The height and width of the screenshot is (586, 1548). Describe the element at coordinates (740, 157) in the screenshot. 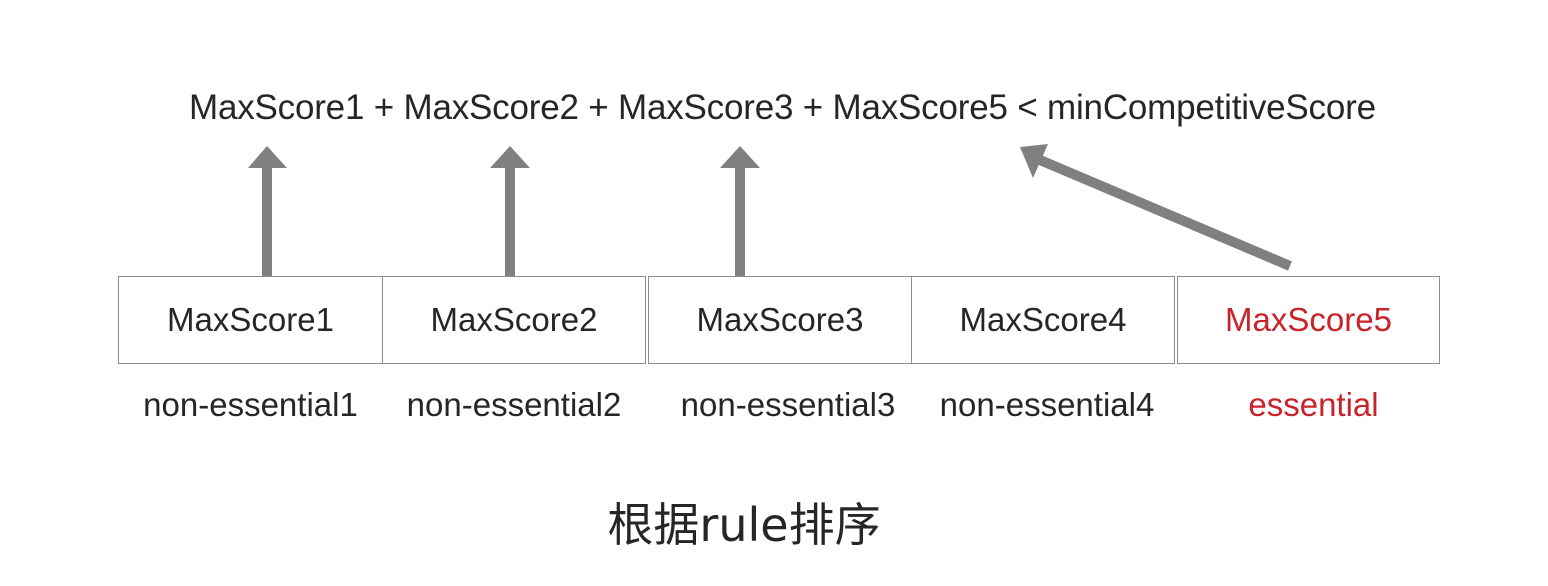

I see `arrow-3-head` at that location.